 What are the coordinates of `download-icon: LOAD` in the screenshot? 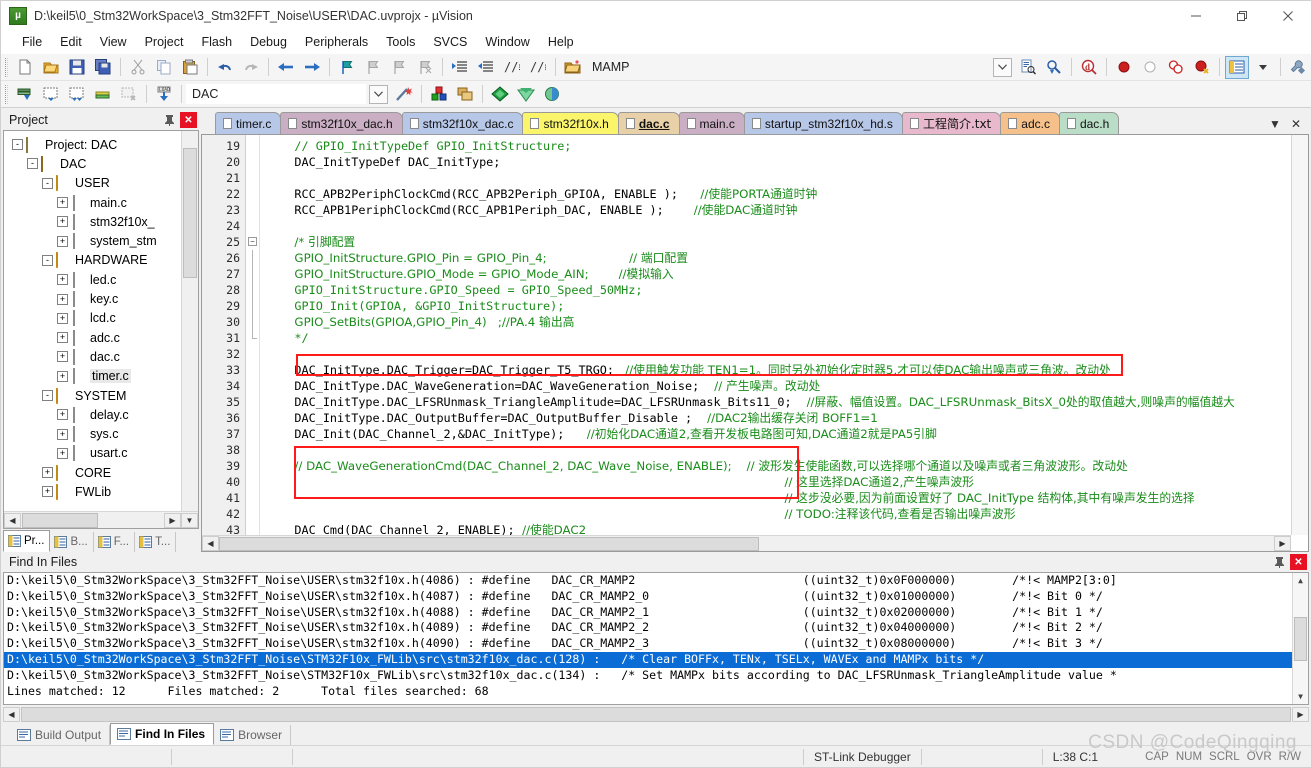 It's located at (164, 94).